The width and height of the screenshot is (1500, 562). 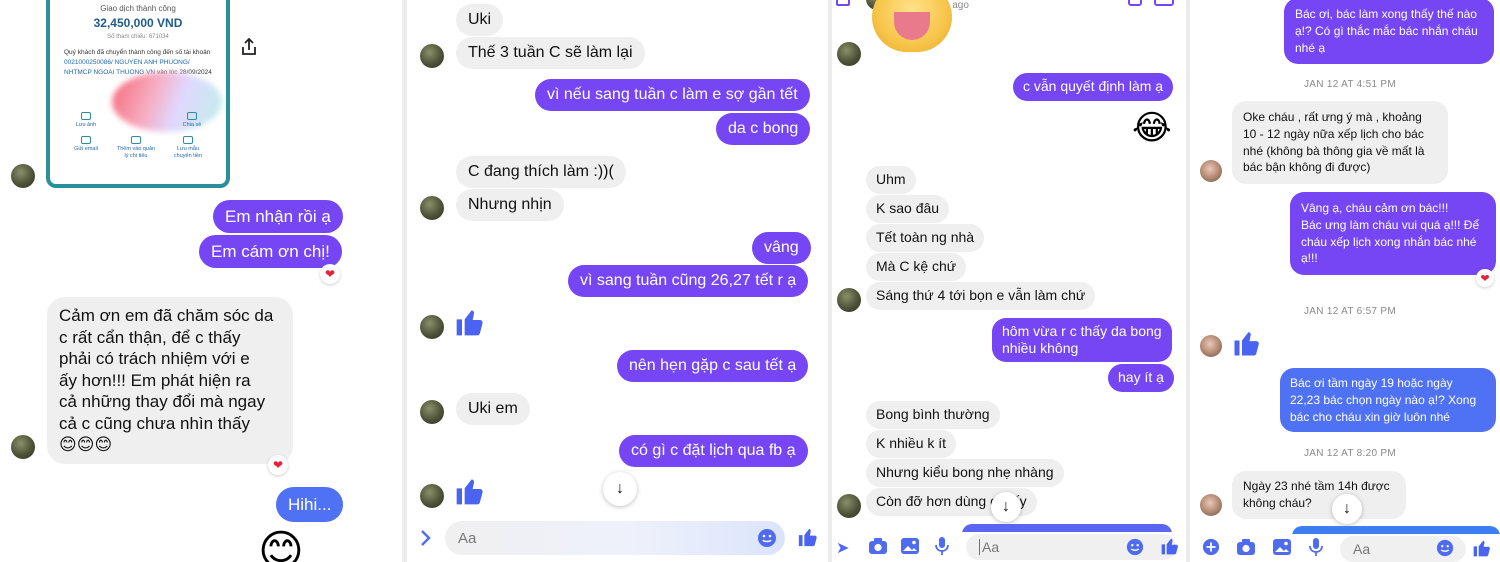 I want to click on message-incoming: Uki, so click(x=480, y=20).